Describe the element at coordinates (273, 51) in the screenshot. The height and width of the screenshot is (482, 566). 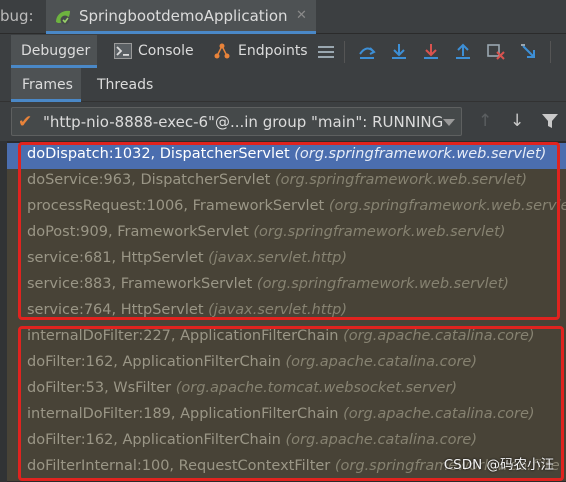
I see `tab-endpoints-label: Endpoints` at that location.